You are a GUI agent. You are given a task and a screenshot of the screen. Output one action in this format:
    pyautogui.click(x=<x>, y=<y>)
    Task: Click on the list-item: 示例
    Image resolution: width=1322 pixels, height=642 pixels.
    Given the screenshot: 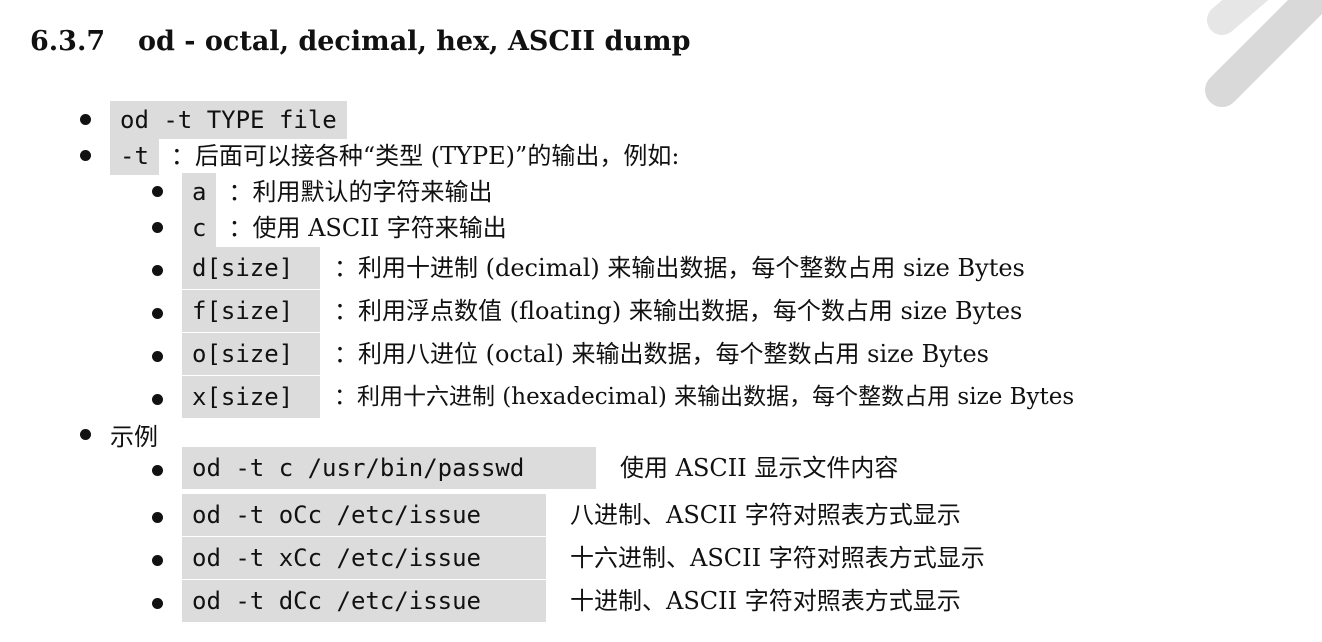 What is the action you would take?
    pyautogui.click(x=134, y=434)
    